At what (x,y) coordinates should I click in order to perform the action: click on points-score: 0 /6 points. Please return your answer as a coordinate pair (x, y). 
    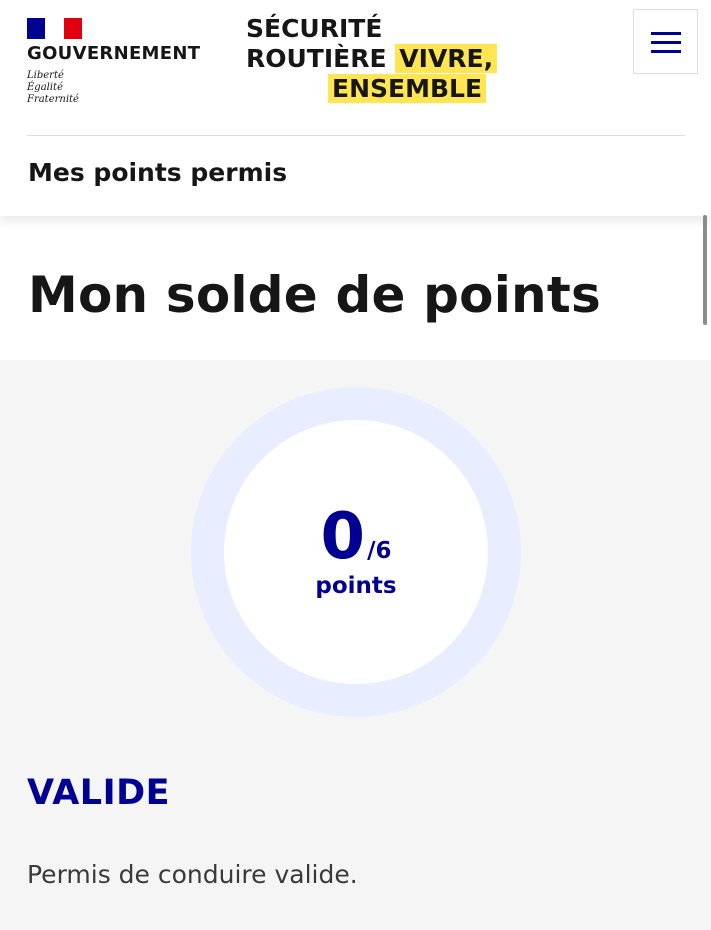
    Looking at the image, I should click on (356, 552).